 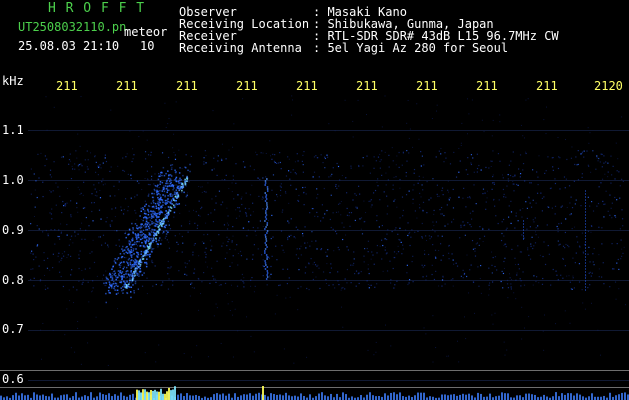 I want to click on y-tick: 0.9, so click(x=13, y=230).